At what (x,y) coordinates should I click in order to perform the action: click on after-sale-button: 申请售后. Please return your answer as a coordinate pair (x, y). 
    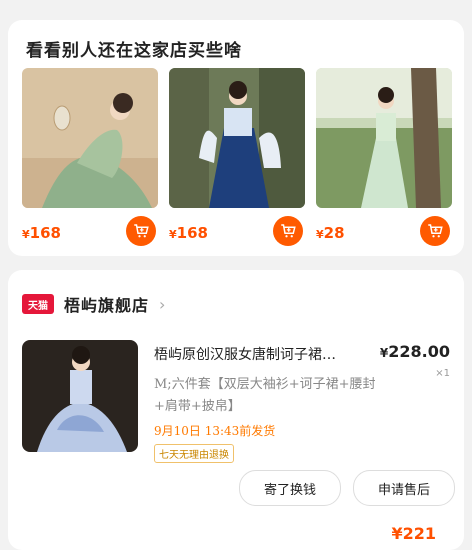
    Looking at the image, I should click on (404, 488).